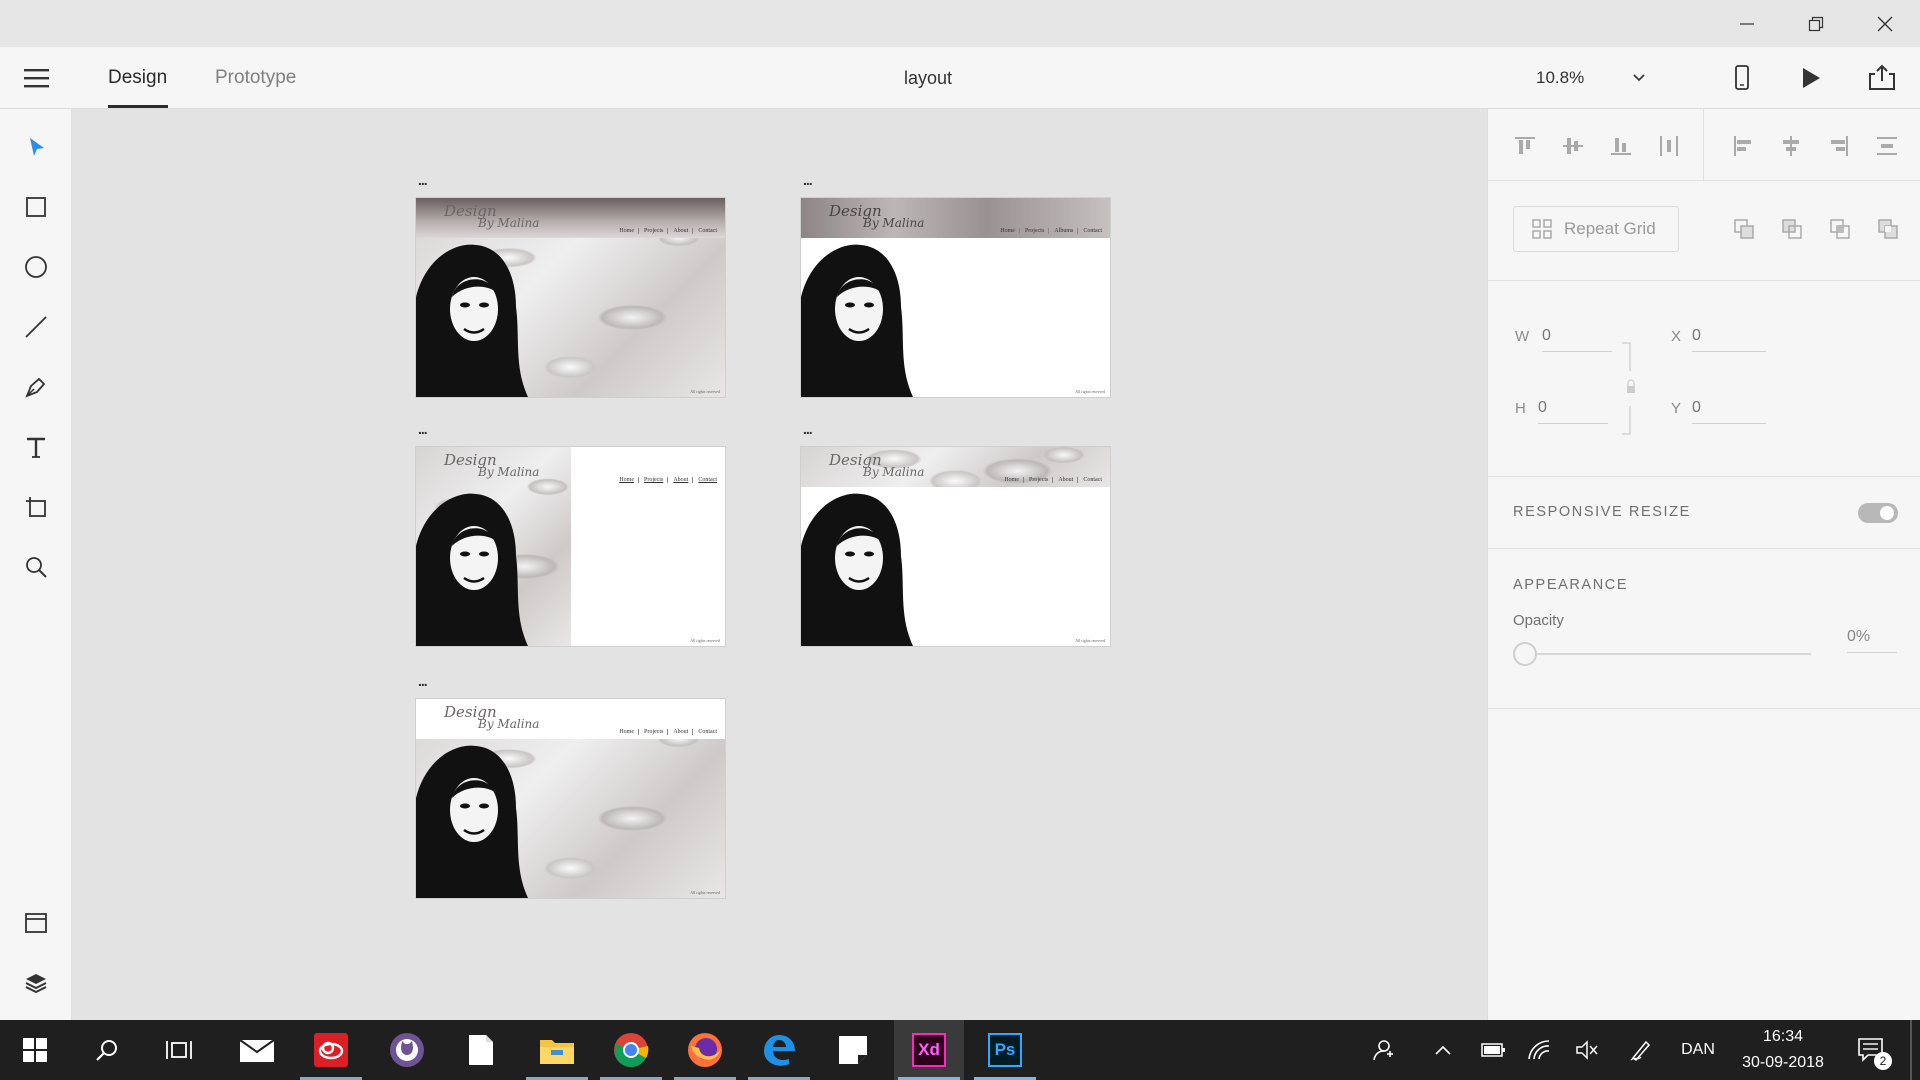 Image resolution: width=1920 pixels, height=1080 pixels. I want to click on boolean-subtract-button, so click(1792, 229).